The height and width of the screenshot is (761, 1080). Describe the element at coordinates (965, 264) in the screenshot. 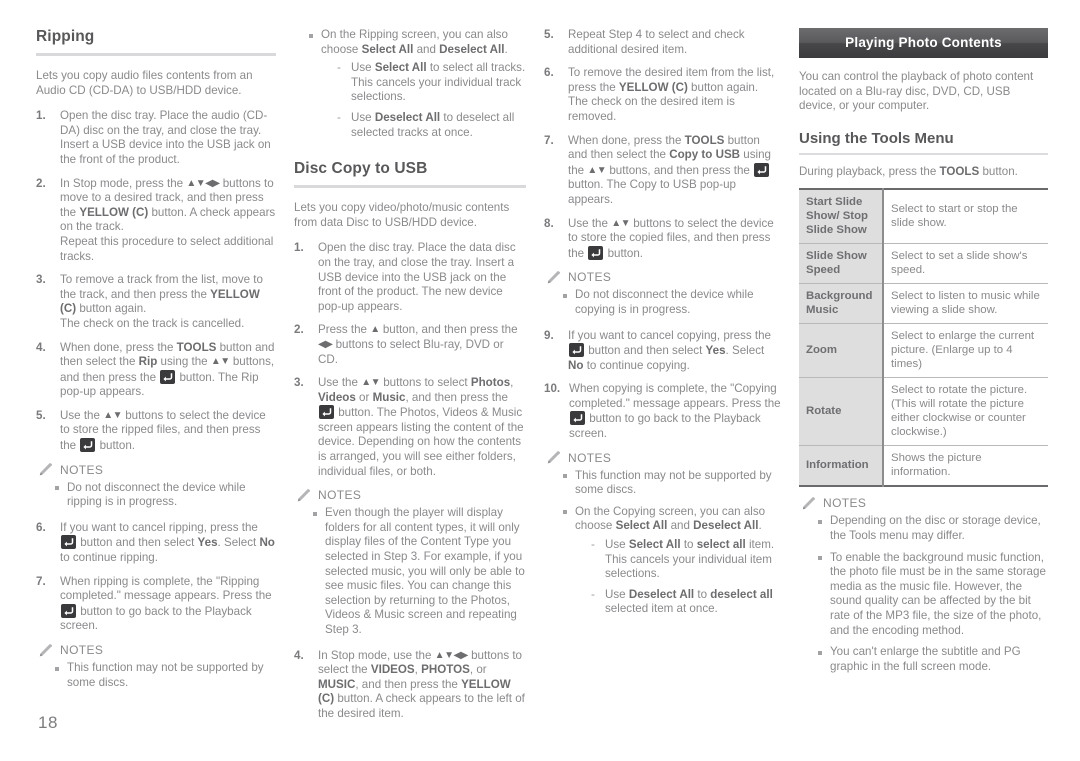

I see `table-cell-value: Select to set a slide show's speed.` at that location.